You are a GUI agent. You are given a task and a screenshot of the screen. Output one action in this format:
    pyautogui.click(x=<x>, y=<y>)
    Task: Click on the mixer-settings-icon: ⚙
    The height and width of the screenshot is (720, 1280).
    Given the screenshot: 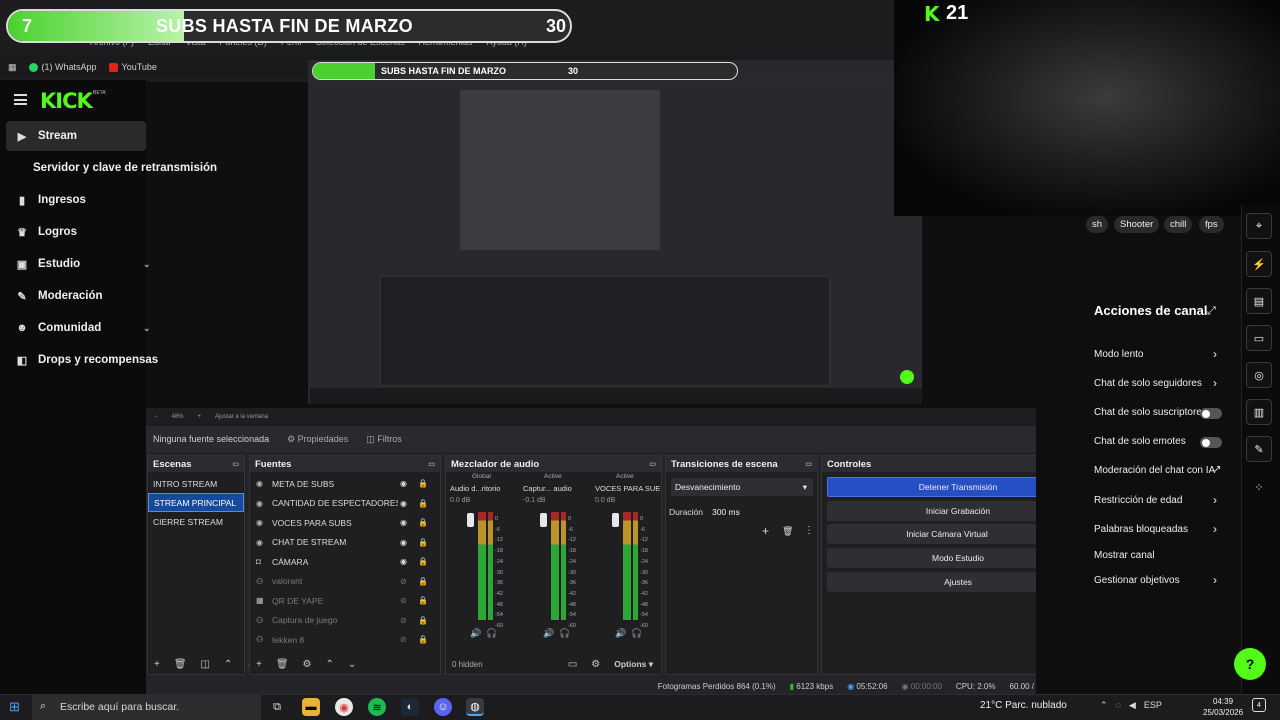 What is the action you would take?
    pyautogui.click(x=595, y=664)
    